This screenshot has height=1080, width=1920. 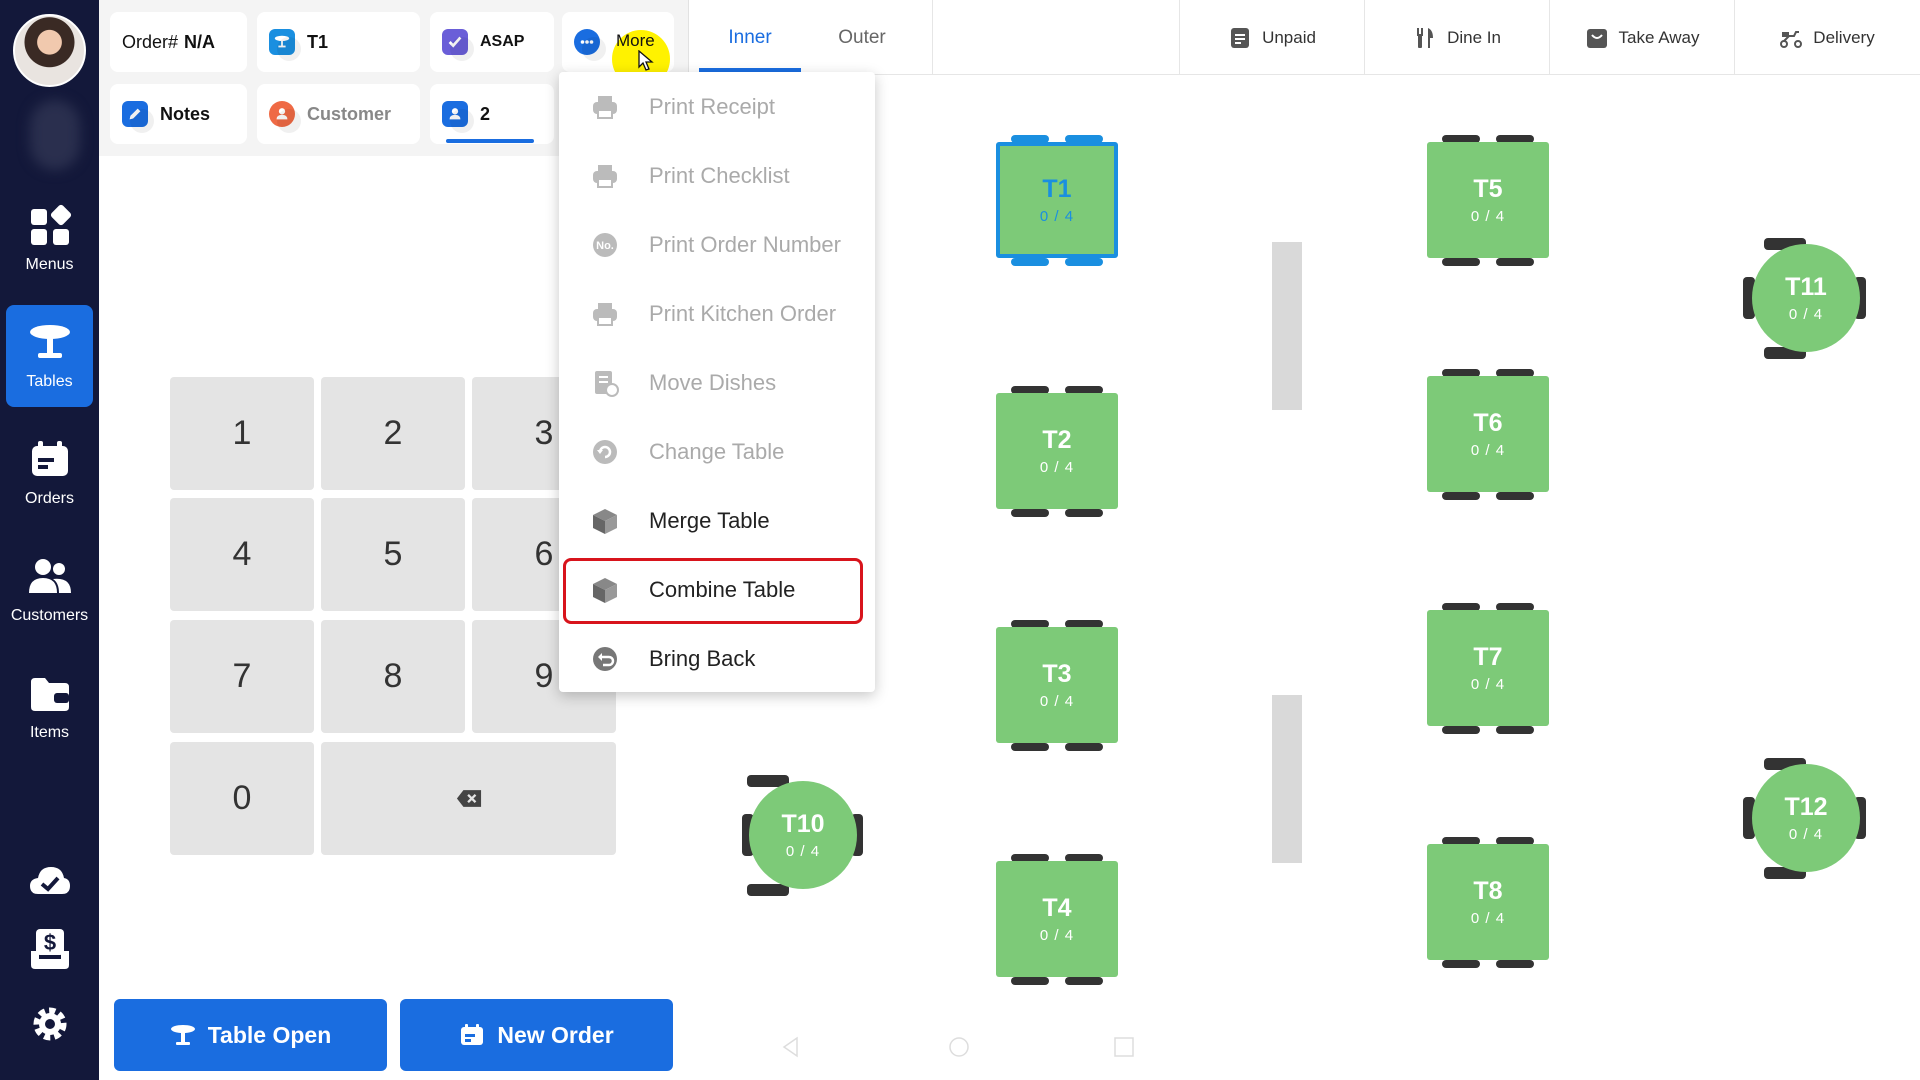 I want to click on more-button-label: More, so click(x=635, y=41).